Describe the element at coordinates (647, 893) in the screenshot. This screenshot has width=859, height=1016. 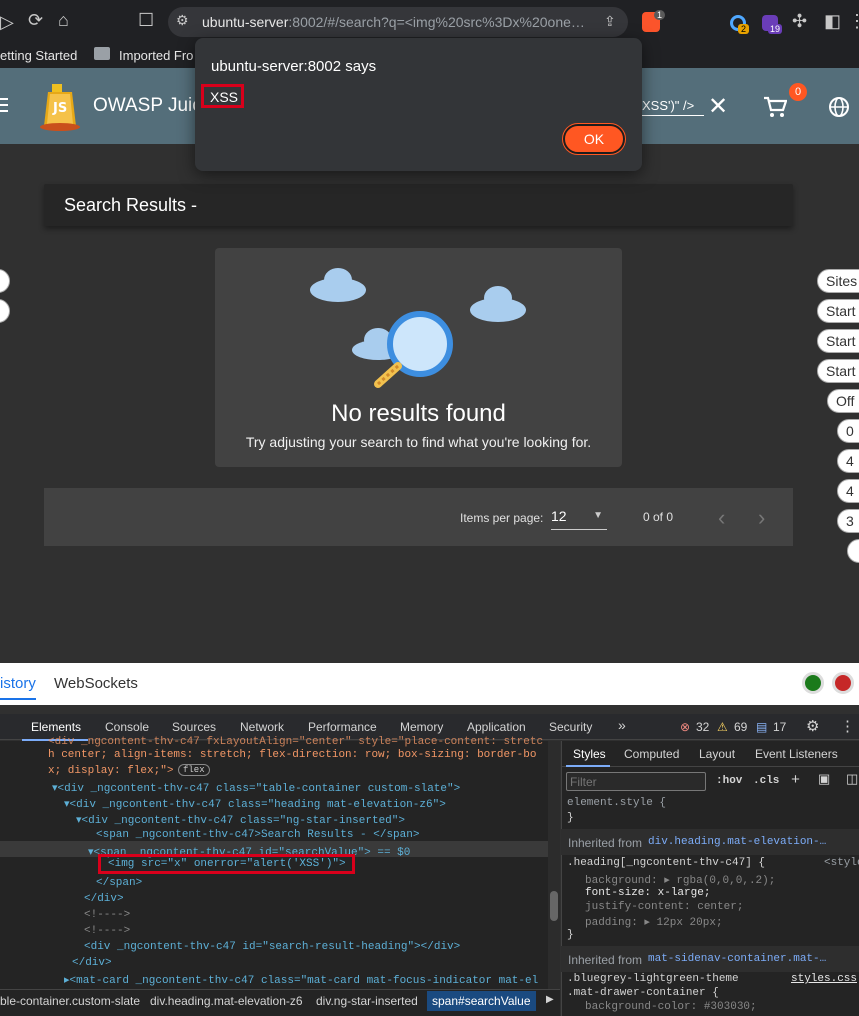
I see `heading-prop-font-size: font-size: x-large;` at that location.